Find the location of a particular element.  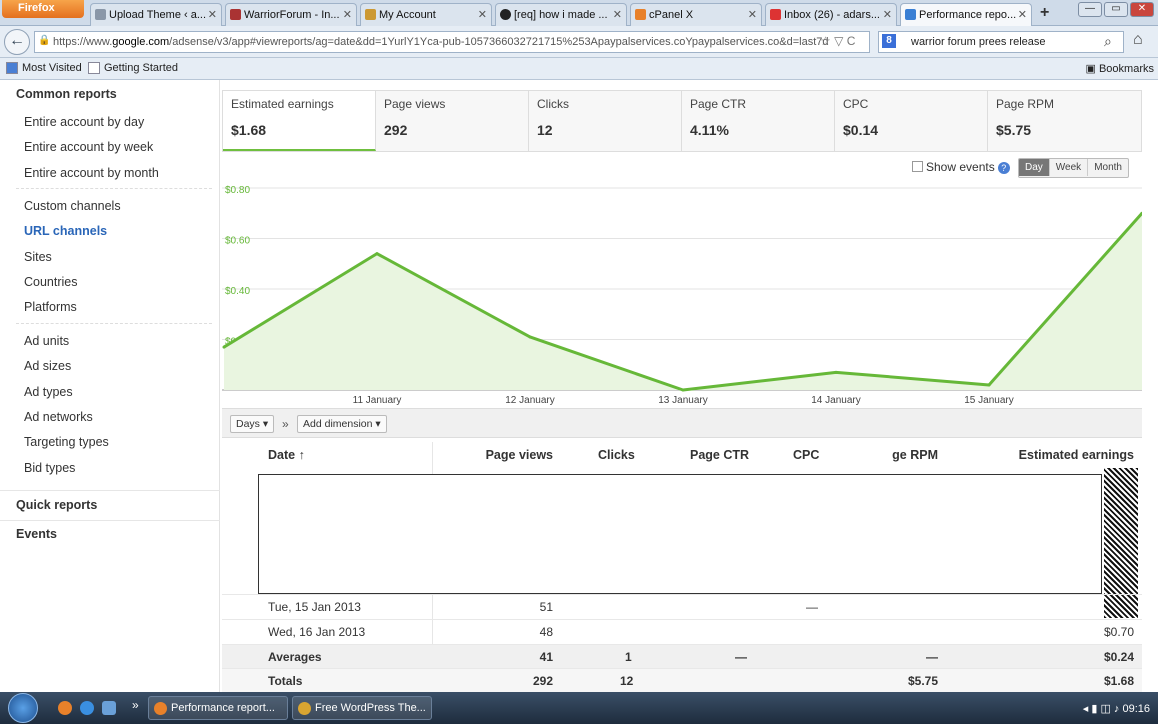

column-header-estimated-earnings: Estimated earnings is located at coordinates (1076, 455).